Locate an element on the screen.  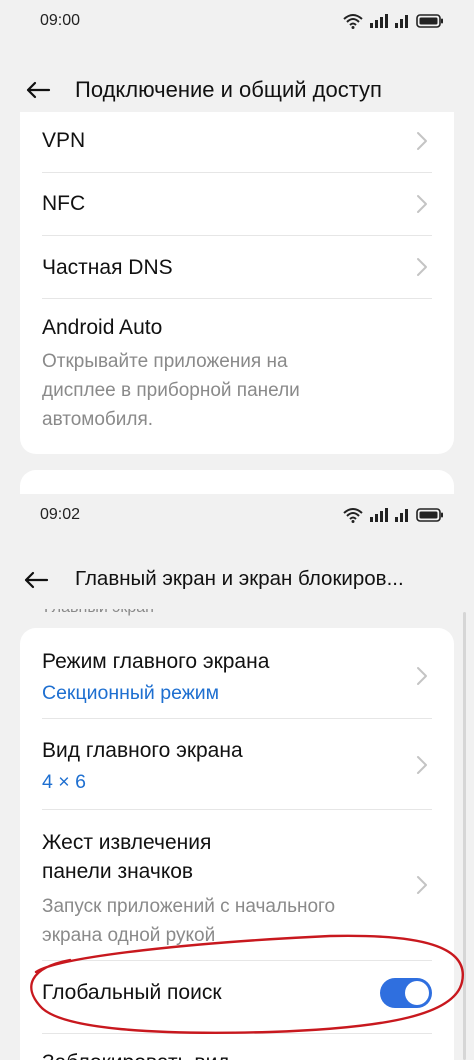
status-time: 09:00 is located at coordinates (60, 20).